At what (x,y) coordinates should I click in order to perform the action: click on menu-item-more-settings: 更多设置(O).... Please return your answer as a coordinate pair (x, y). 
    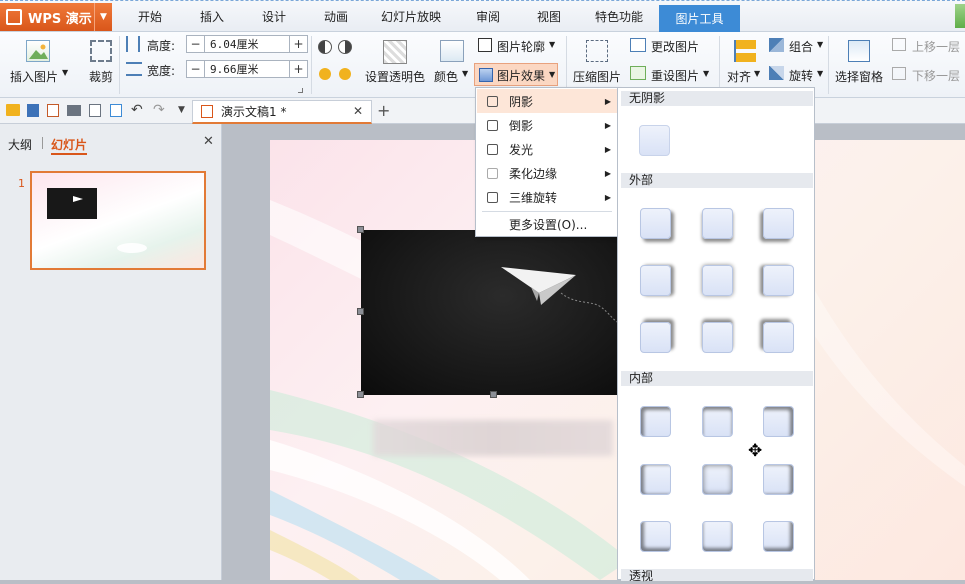
    Looking at the image, I should click on (547, 224).